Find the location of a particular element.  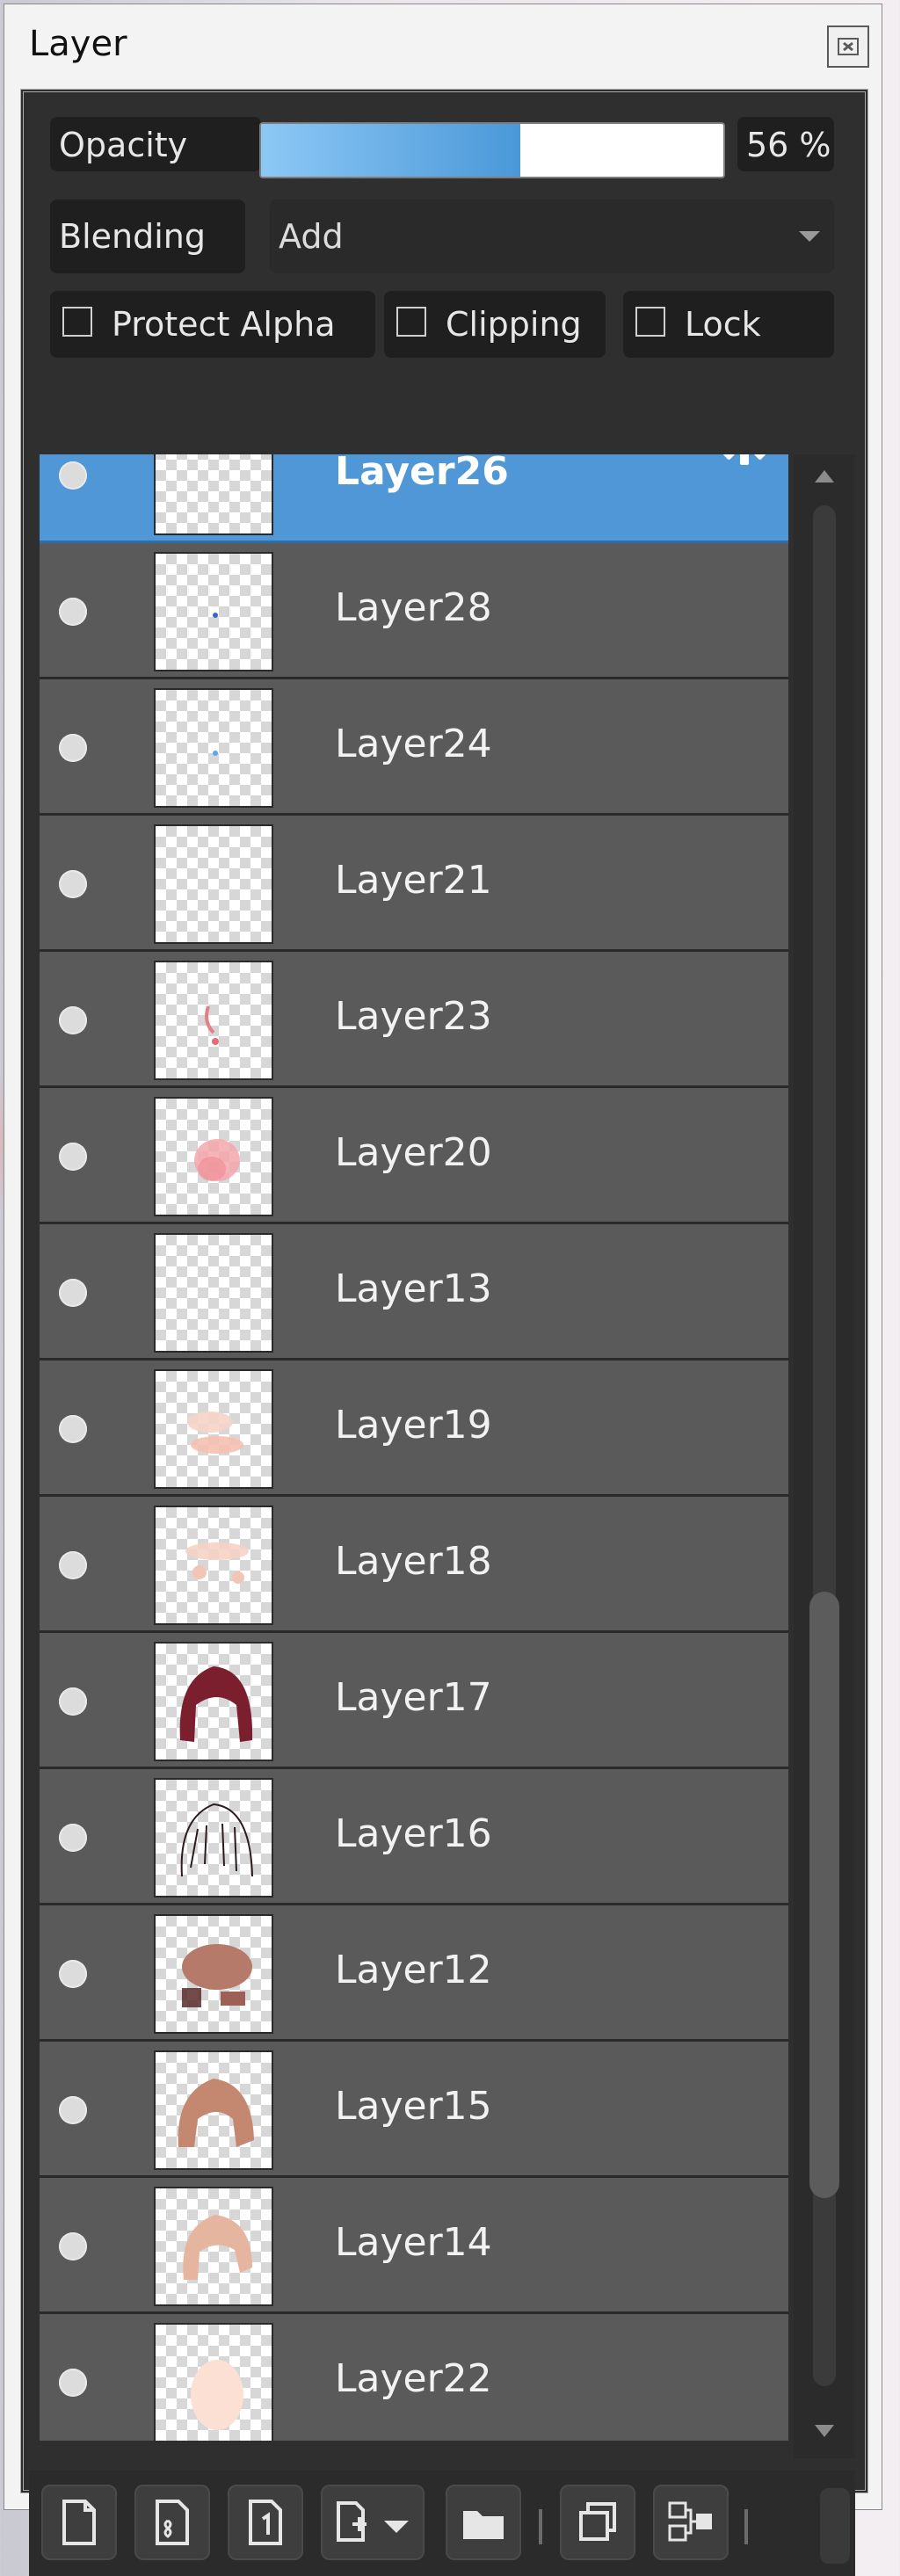

toolbar-overflow-button is located at coordinates (835, 2526).